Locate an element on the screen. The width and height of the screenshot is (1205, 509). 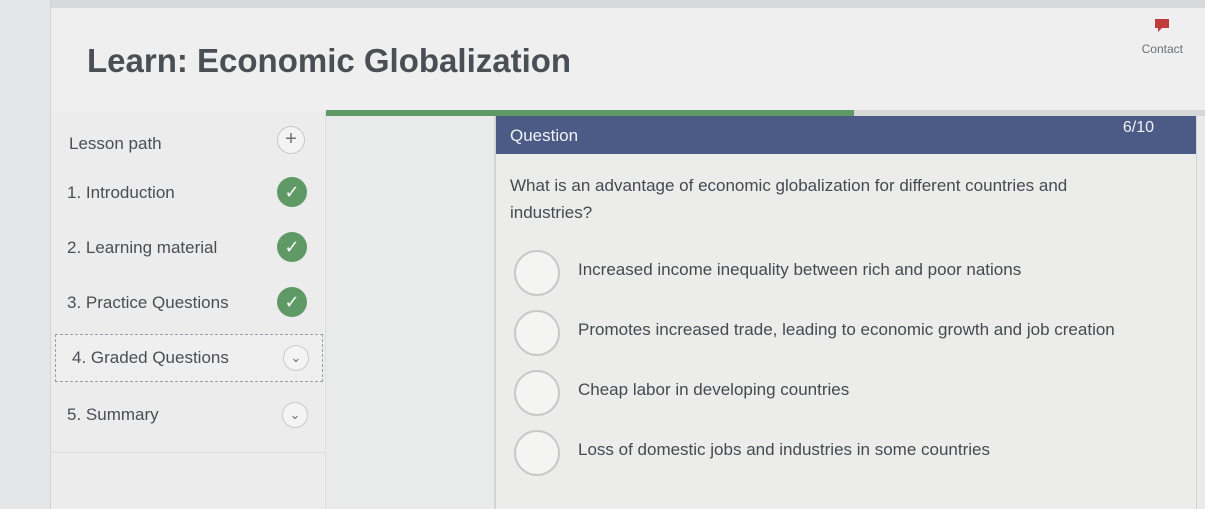
window-top-strip is located at coordinates (602, 4).